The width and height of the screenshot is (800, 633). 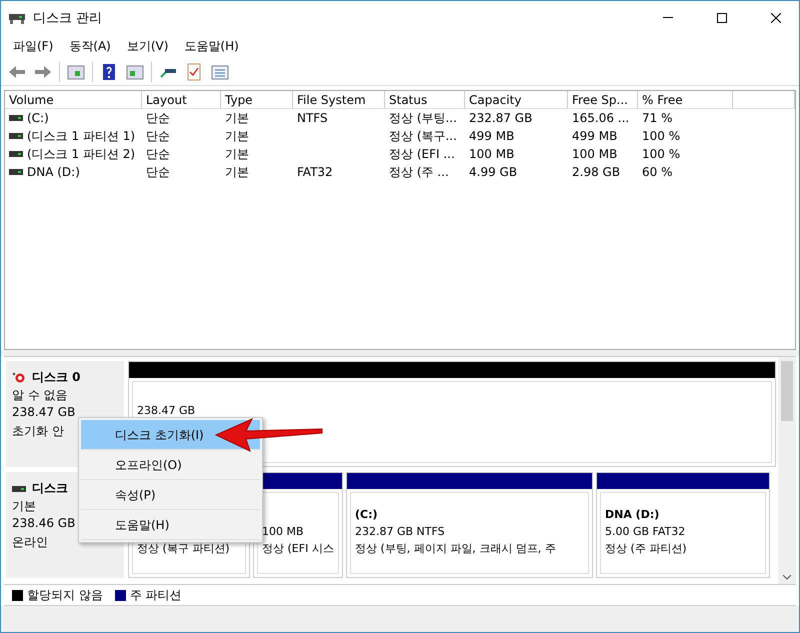 What do you see at coordinates (24, 506) in the screenshot?
I see `disk-type: 기본` at bounding box center [24, 506].